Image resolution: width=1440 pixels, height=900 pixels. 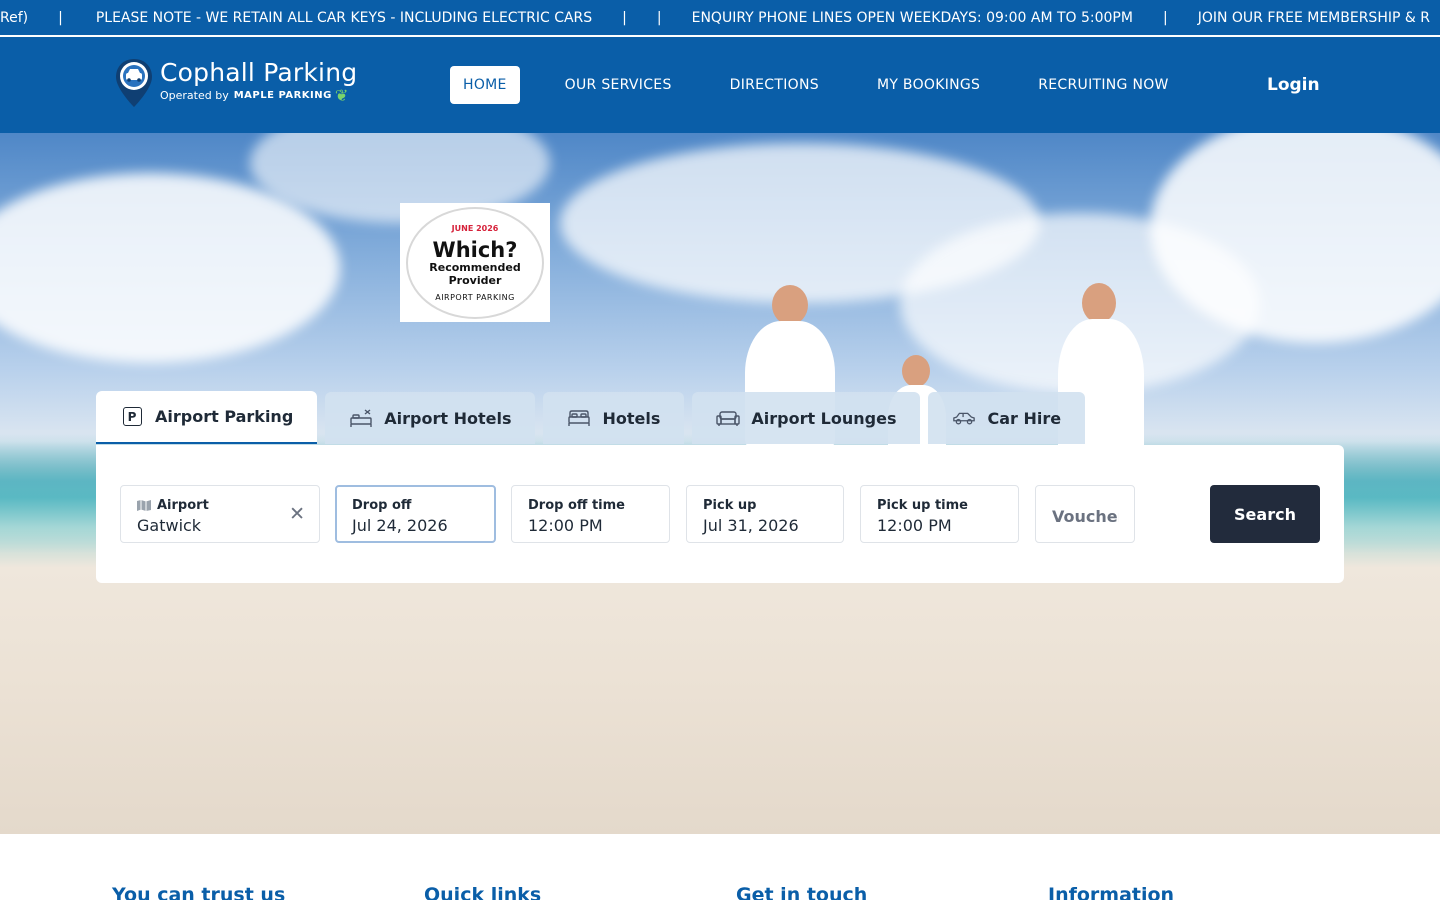 What do you see at coordinates (922, 505) in the screenshot?
I see `pickup-time-label: Pick up time` at bounding box center [922, 505].